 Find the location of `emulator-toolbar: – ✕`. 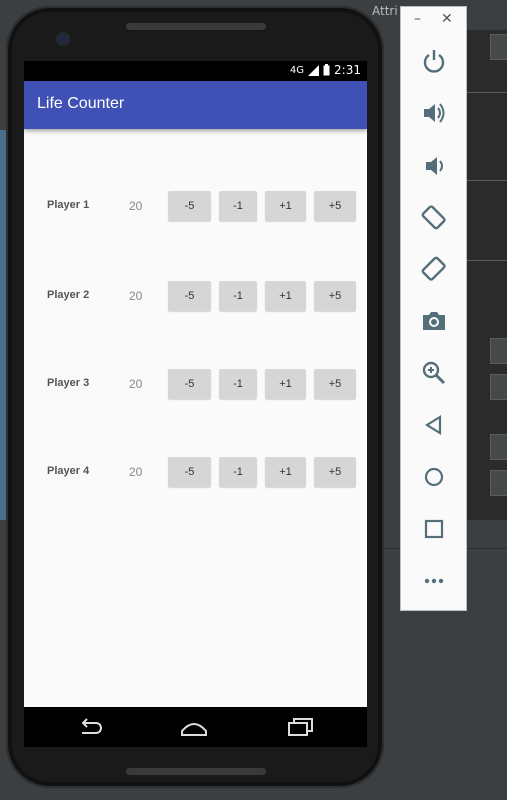

emulator-toolbar: – ✕ is located at coordinates (433, 308).